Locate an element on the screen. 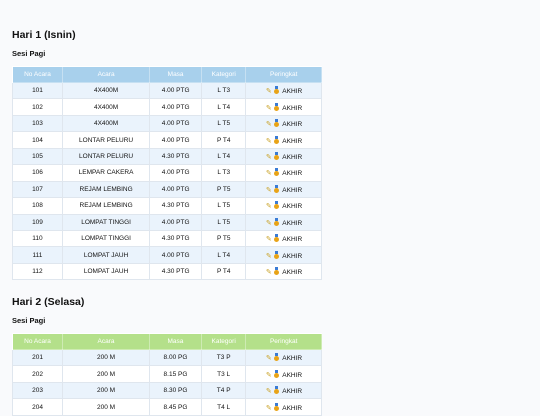 The image size is (540, 416). cell-no: 202 is located at coordinates (37, 374).